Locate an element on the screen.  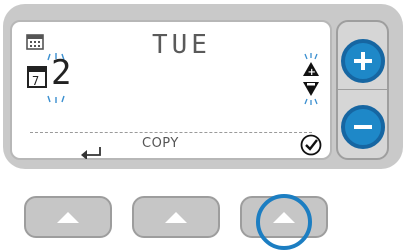
plus-icon is located at coordinates (363, 61).